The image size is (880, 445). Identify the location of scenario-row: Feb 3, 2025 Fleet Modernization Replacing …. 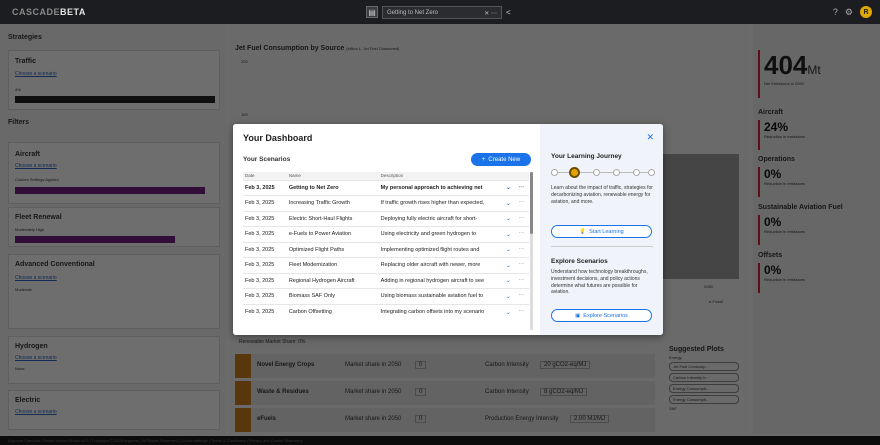
(386, 265).